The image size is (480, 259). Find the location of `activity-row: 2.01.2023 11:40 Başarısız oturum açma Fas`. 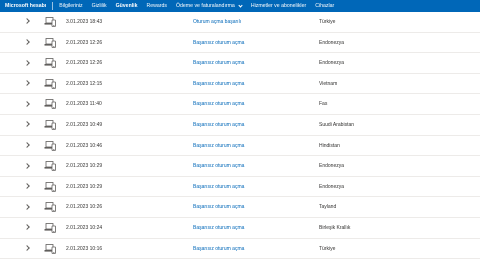

activity-row: 2.01.2023 11:40 Başarısız oturum açma Fas is located at coordinates (240, 104).